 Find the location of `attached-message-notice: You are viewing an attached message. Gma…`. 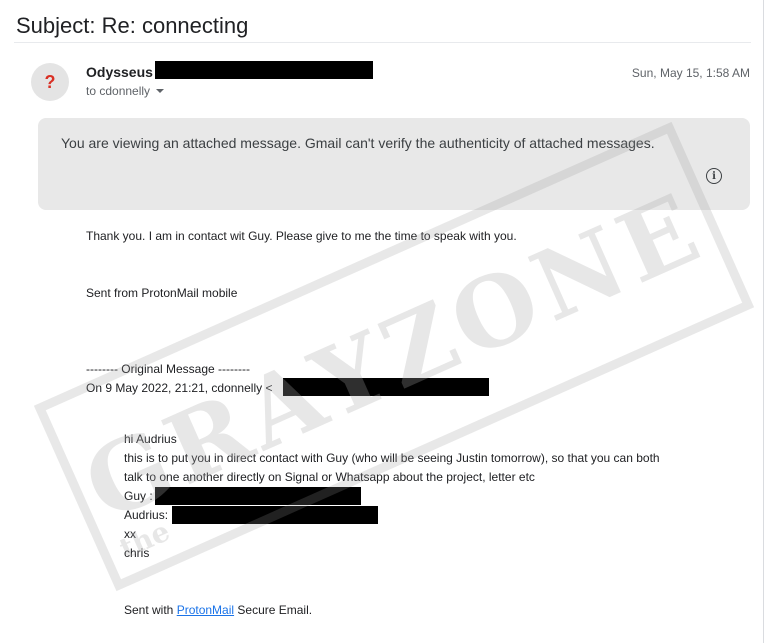

attached-message-notice: You are viewing an attached message. Gma… is located at coordinates (394, 164).